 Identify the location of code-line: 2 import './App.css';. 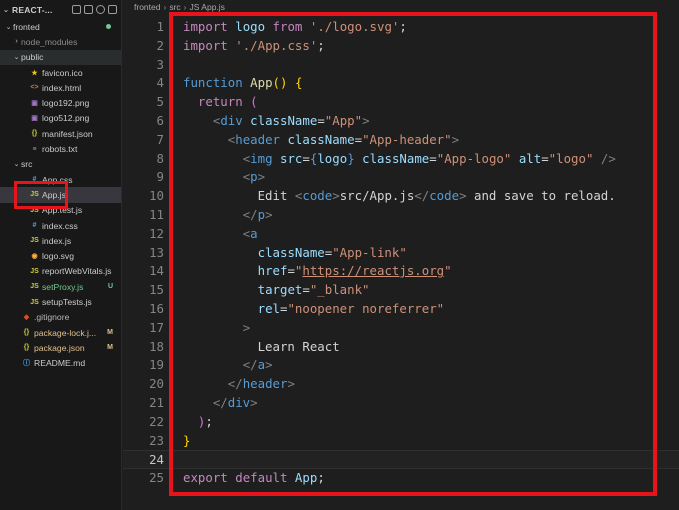
(401, 46).